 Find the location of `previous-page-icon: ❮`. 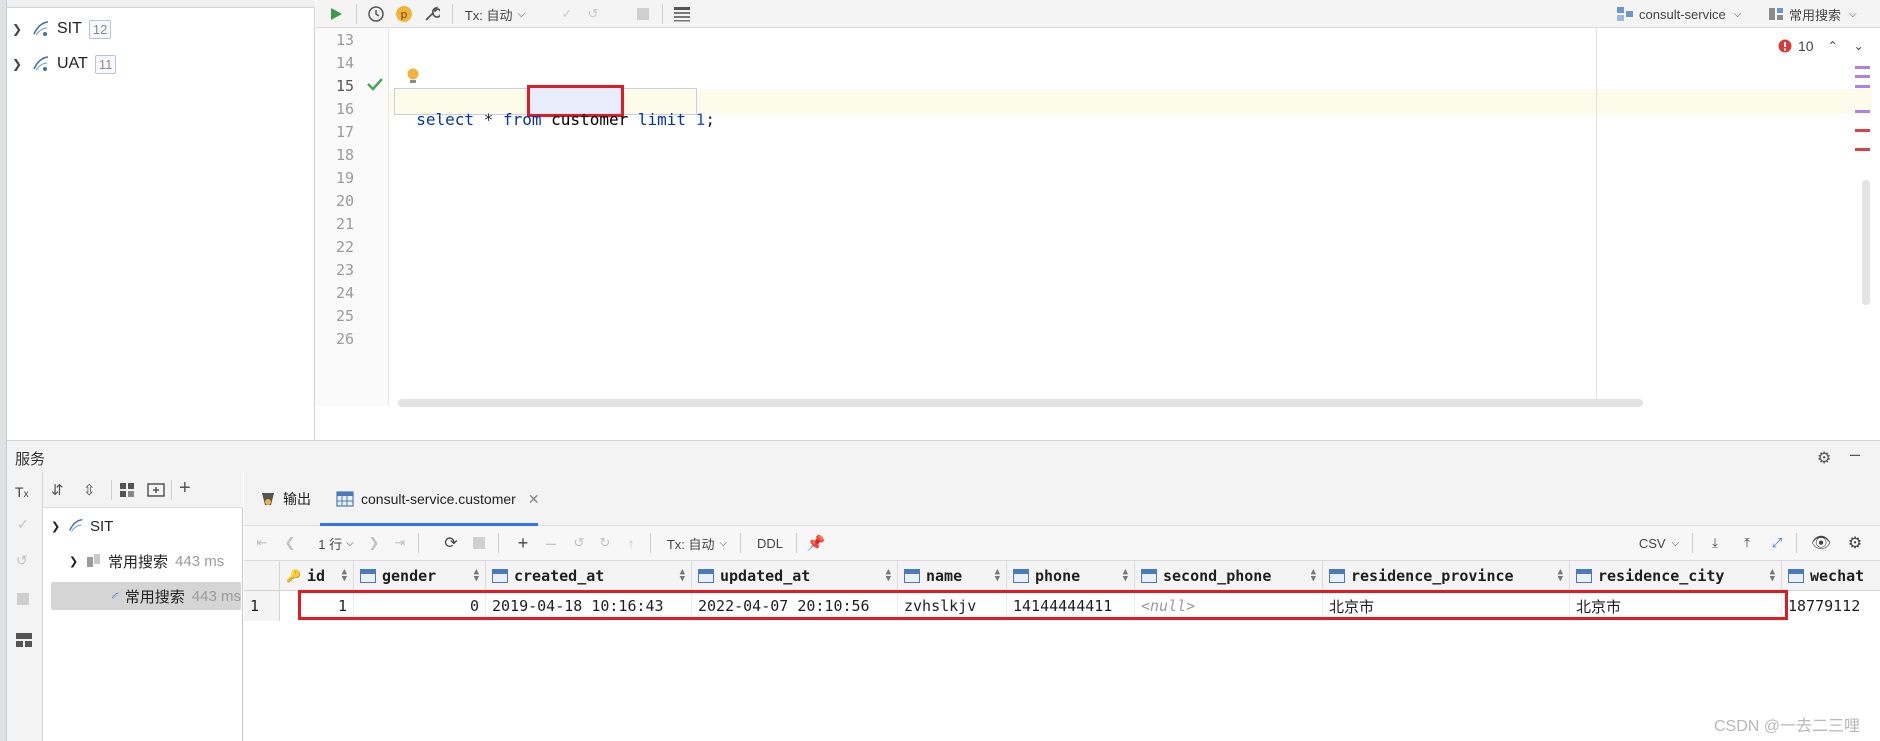

previous-page-icon: ❮ is located at coordinates (290, 543).